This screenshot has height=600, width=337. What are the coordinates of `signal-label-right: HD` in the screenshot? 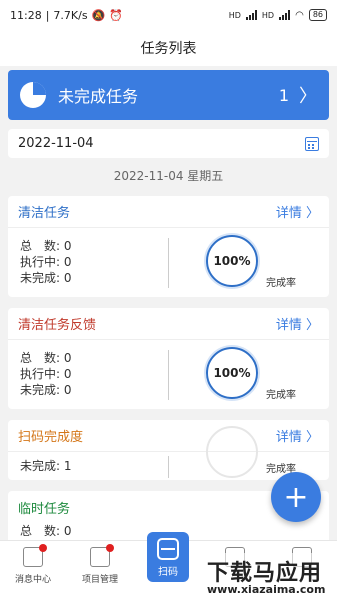 It's located at (268, 15).